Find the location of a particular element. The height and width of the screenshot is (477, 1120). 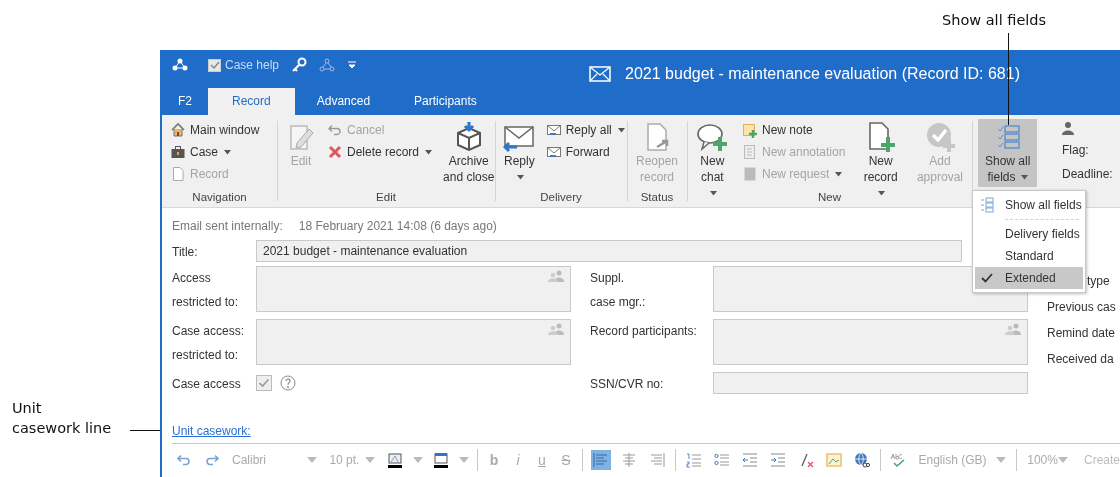

numbered-list-icon is located at coordinates (693, 460).